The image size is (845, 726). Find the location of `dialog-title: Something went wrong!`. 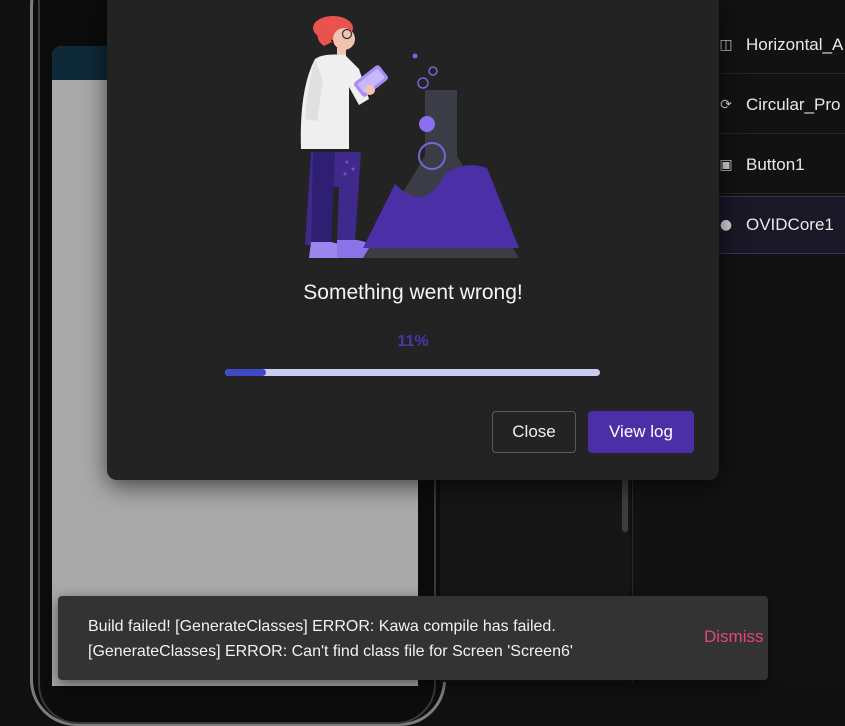

dialog-title: Something went wrong! is located at coordinates (413, 292).